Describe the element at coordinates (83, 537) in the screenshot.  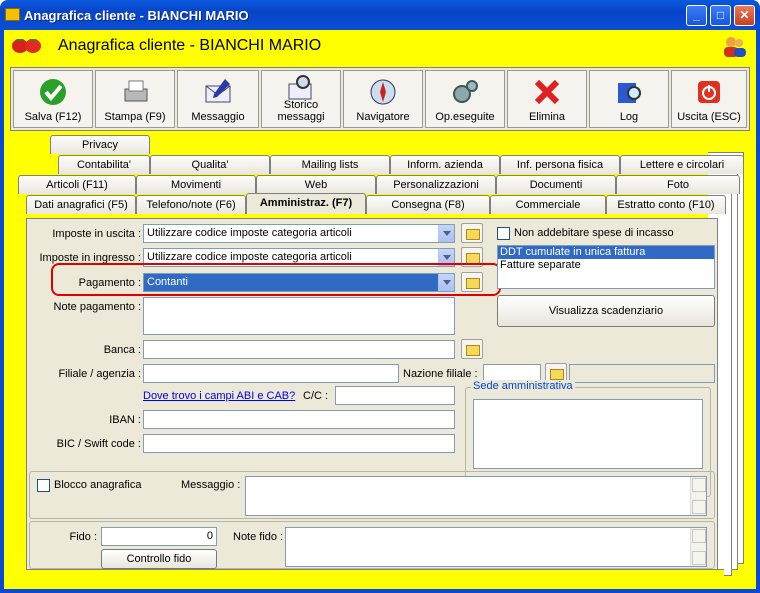
I see `fido-label: Fido :` at that location.